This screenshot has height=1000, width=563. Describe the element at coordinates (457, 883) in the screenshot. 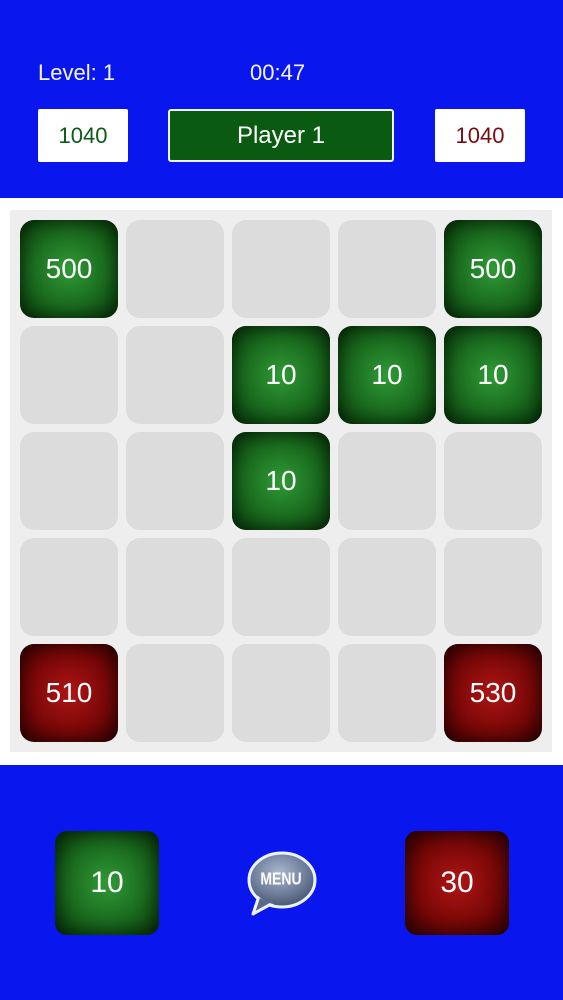

I see `red-next-tile: 30` at that location.